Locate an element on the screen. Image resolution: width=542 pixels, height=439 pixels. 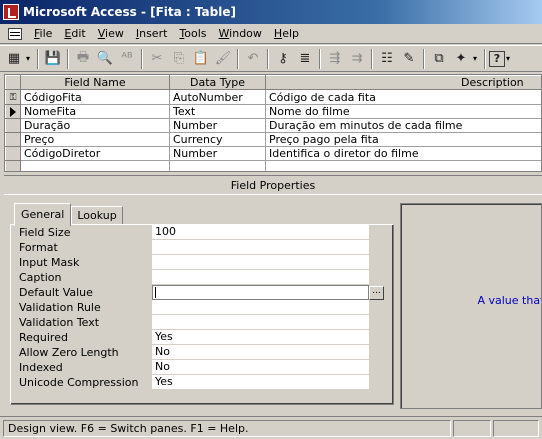
indexes-icon: ≣ is located at coordinates (305, 59).